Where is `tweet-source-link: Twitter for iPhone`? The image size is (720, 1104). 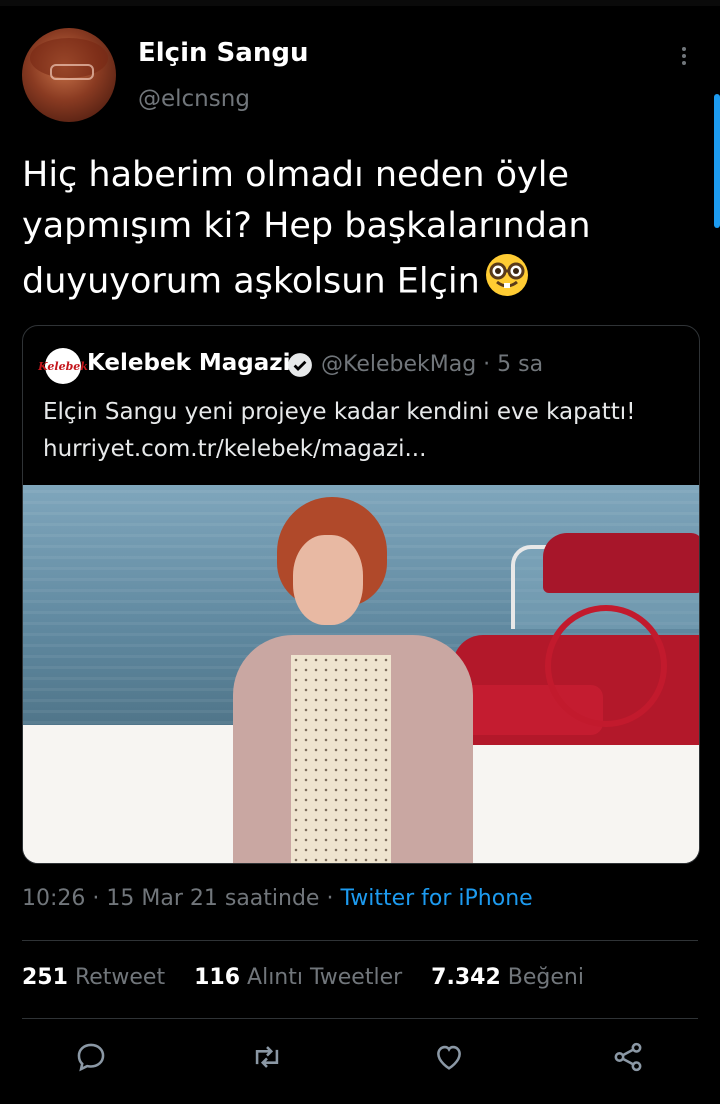
tweet-source-link: Twitter for iPhone is located at coordinates (436, 898).